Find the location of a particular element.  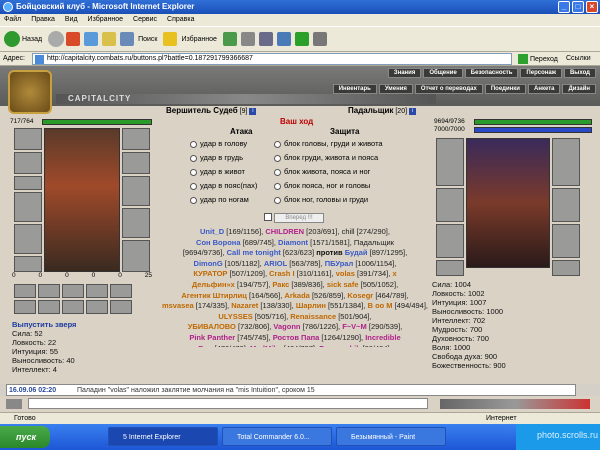

stop-button is located at coordinates (73, 39).